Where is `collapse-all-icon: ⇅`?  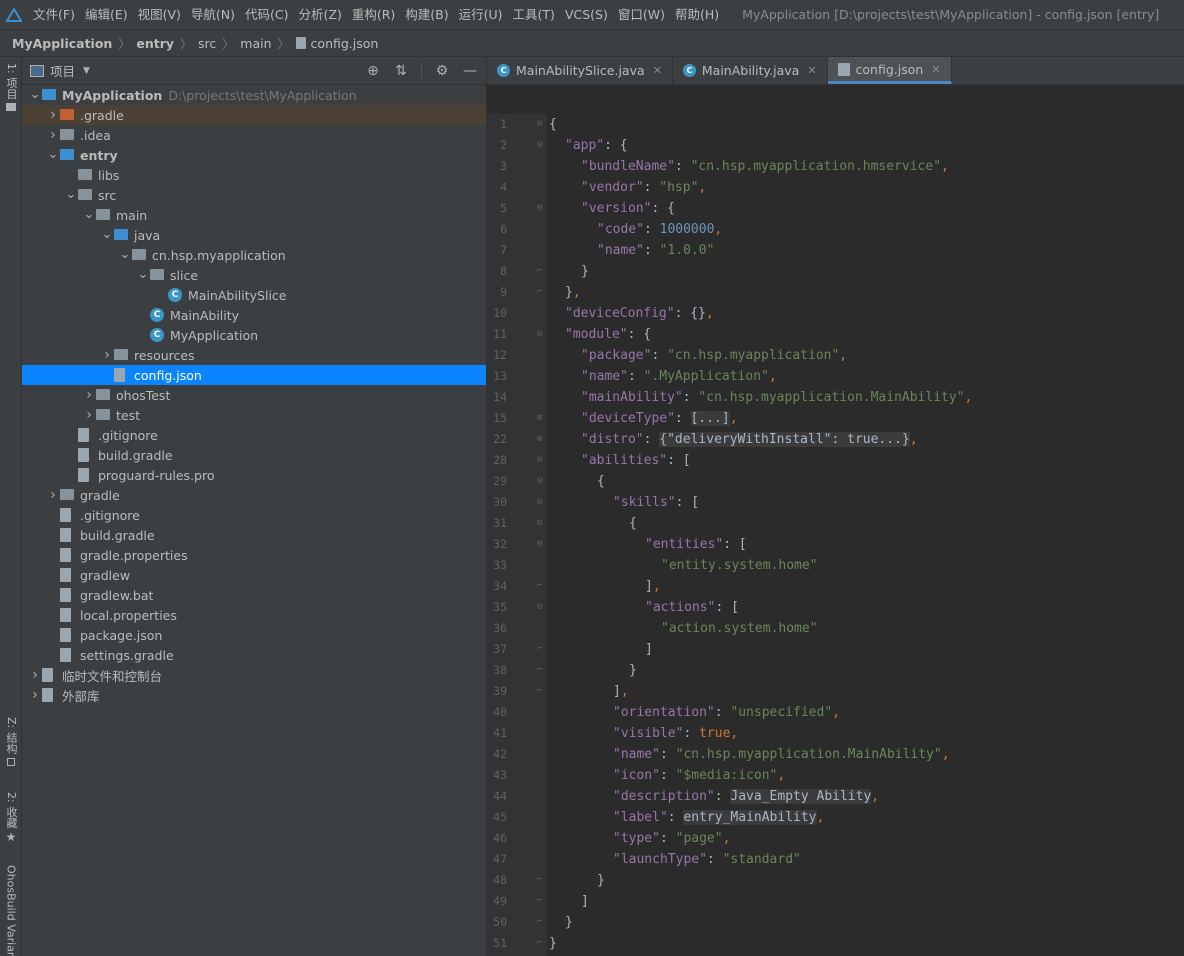 collapse-all-icon: ⇅ is located at coordinates (401, 71).